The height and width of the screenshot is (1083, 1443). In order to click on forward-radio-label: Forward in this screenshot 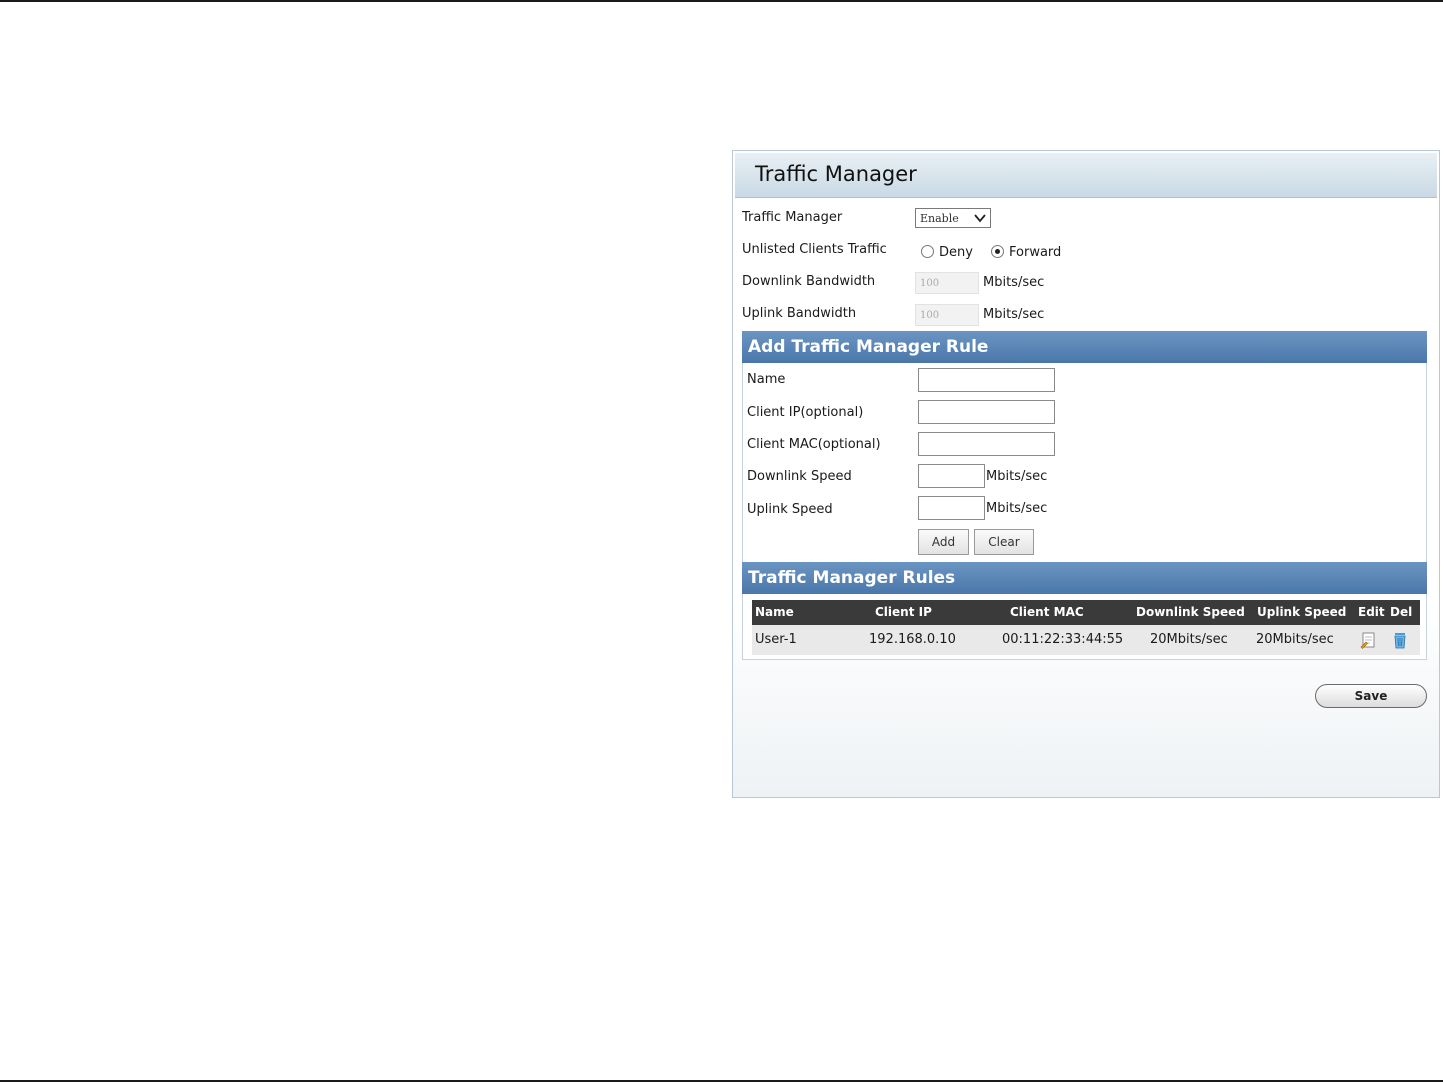, I will do `click(1035, 252)`.